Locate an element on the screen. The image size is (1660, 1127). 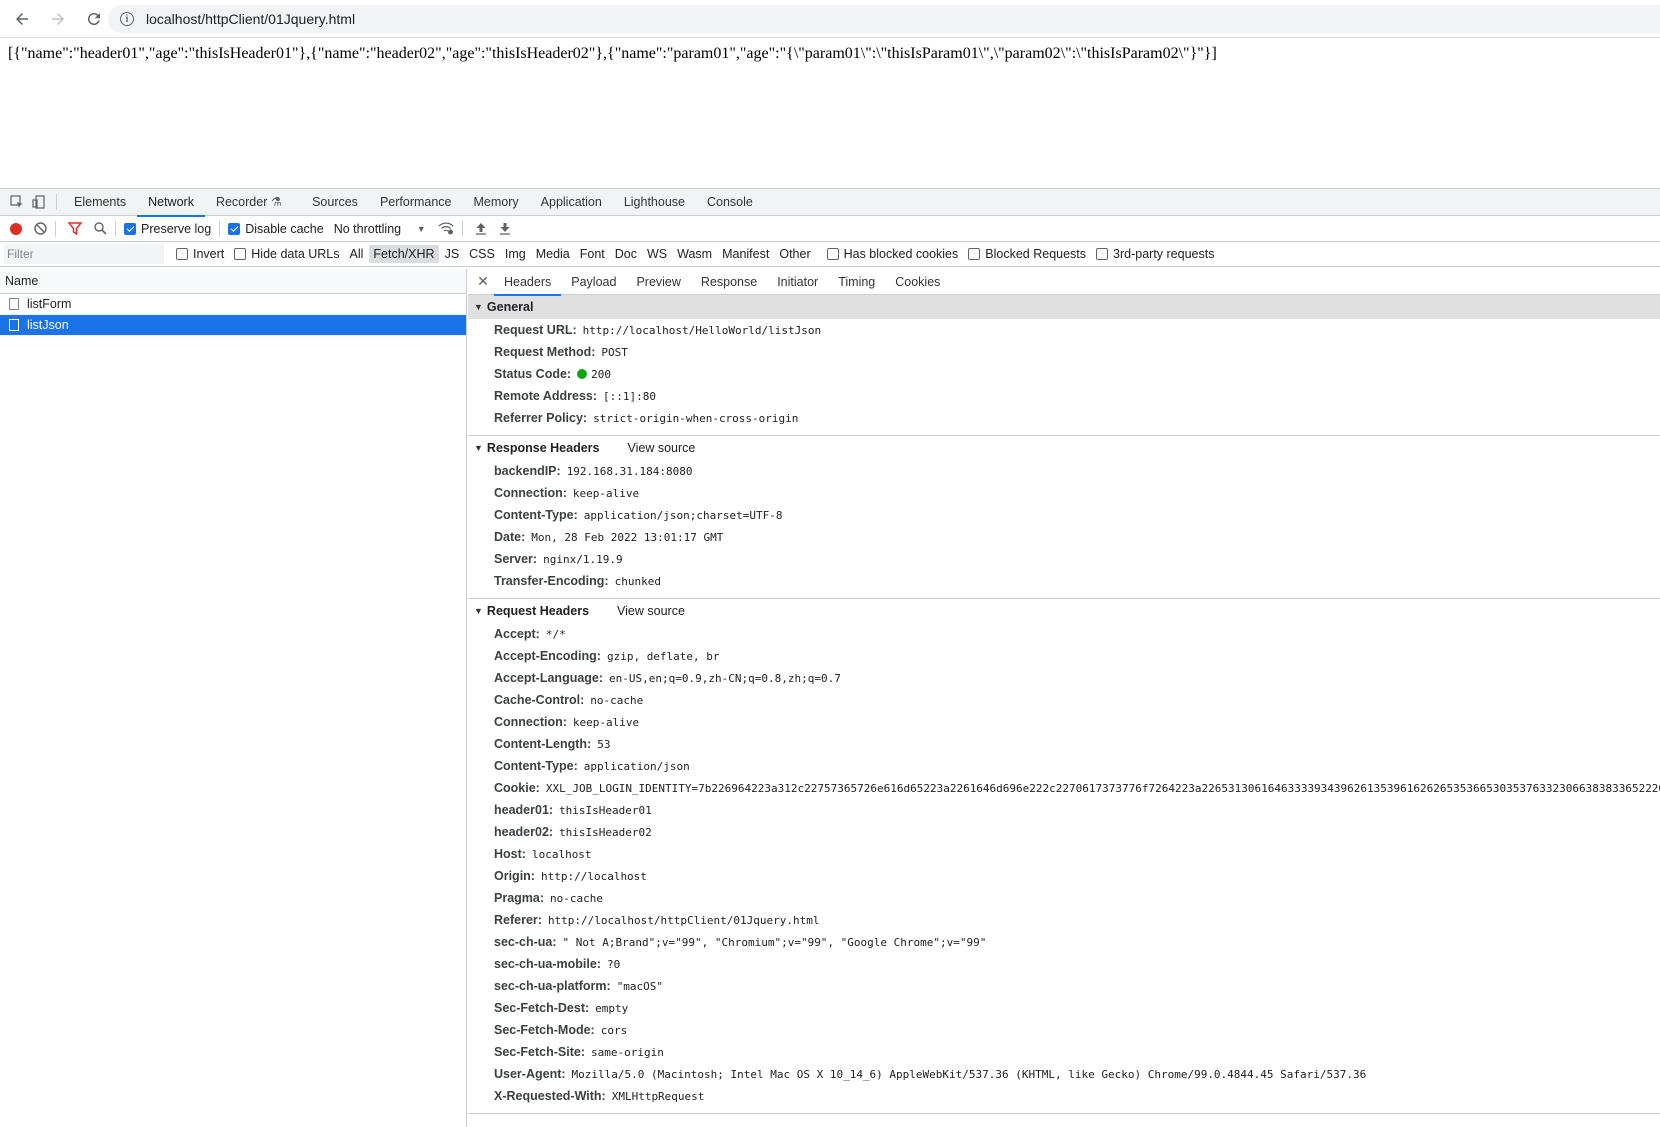
filter-type-wasm: Wasm is located at coordinates (694, 254).